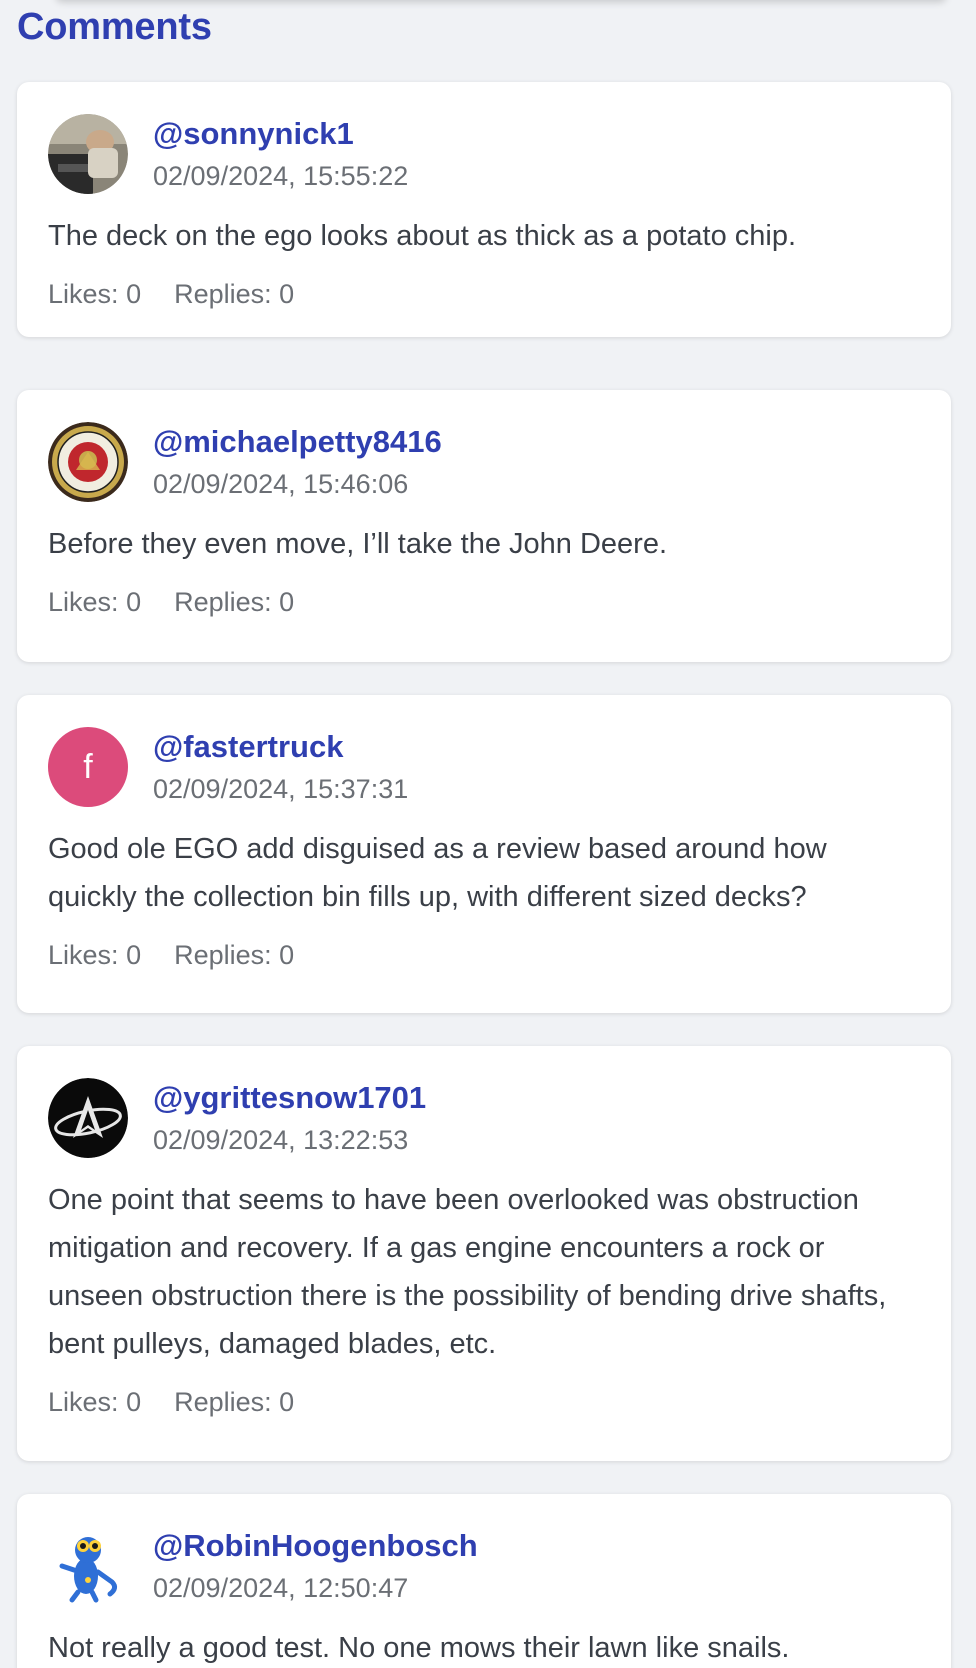  I want to click on gecko-mascot-icon, so click(88, 1566).